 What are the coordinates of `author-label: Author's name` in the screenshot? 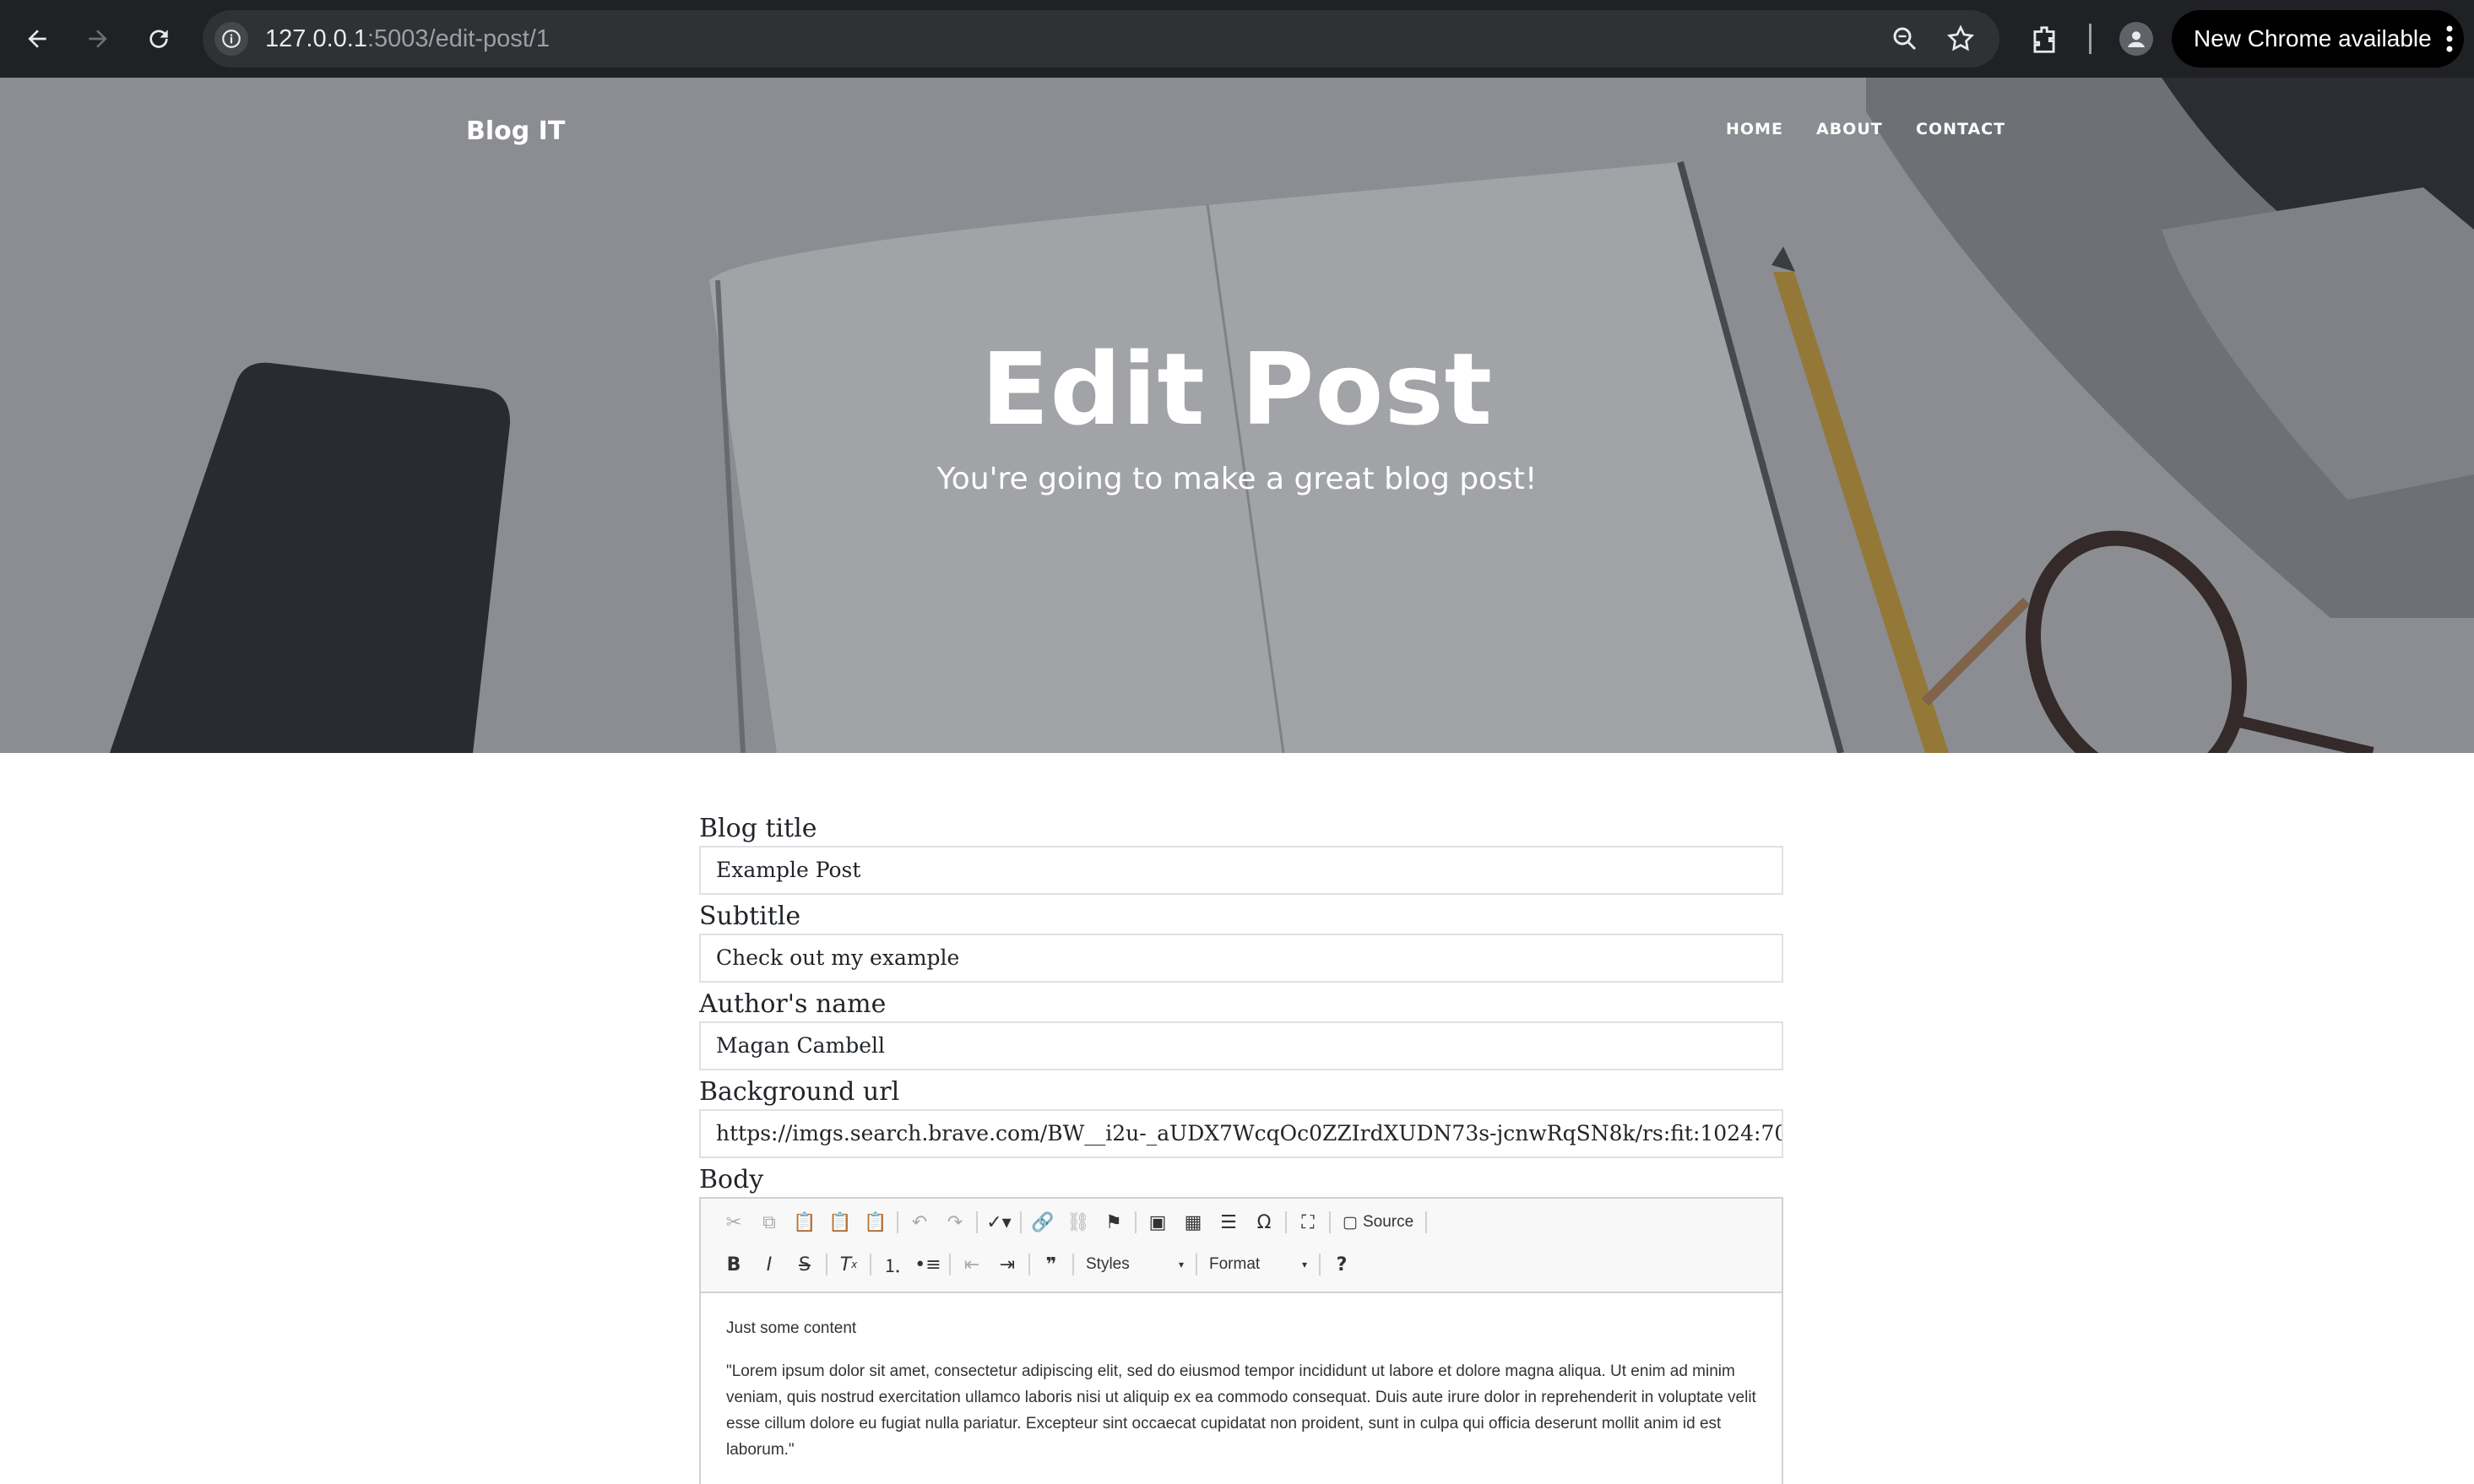 It's located at (793, 1004).